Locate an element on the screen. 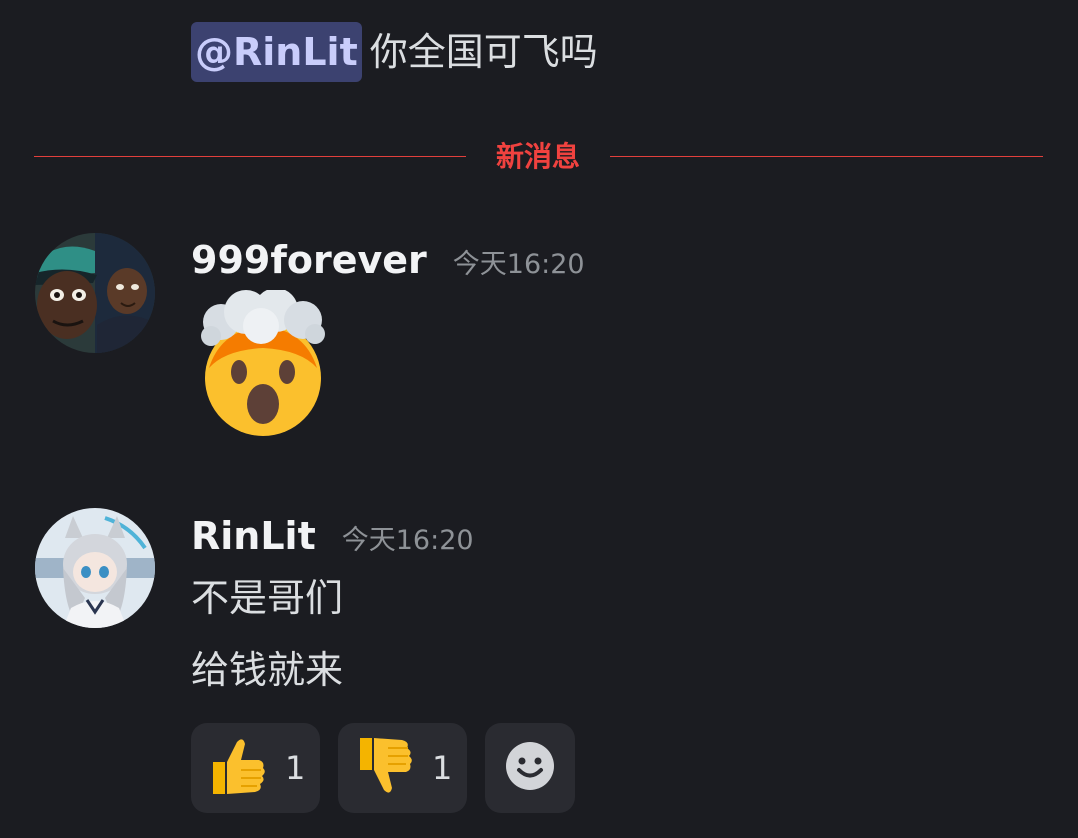 The width and height of the screenshot is (1078, 838). thumbs-up-emoji-icon is located at coordinates (237, 768).